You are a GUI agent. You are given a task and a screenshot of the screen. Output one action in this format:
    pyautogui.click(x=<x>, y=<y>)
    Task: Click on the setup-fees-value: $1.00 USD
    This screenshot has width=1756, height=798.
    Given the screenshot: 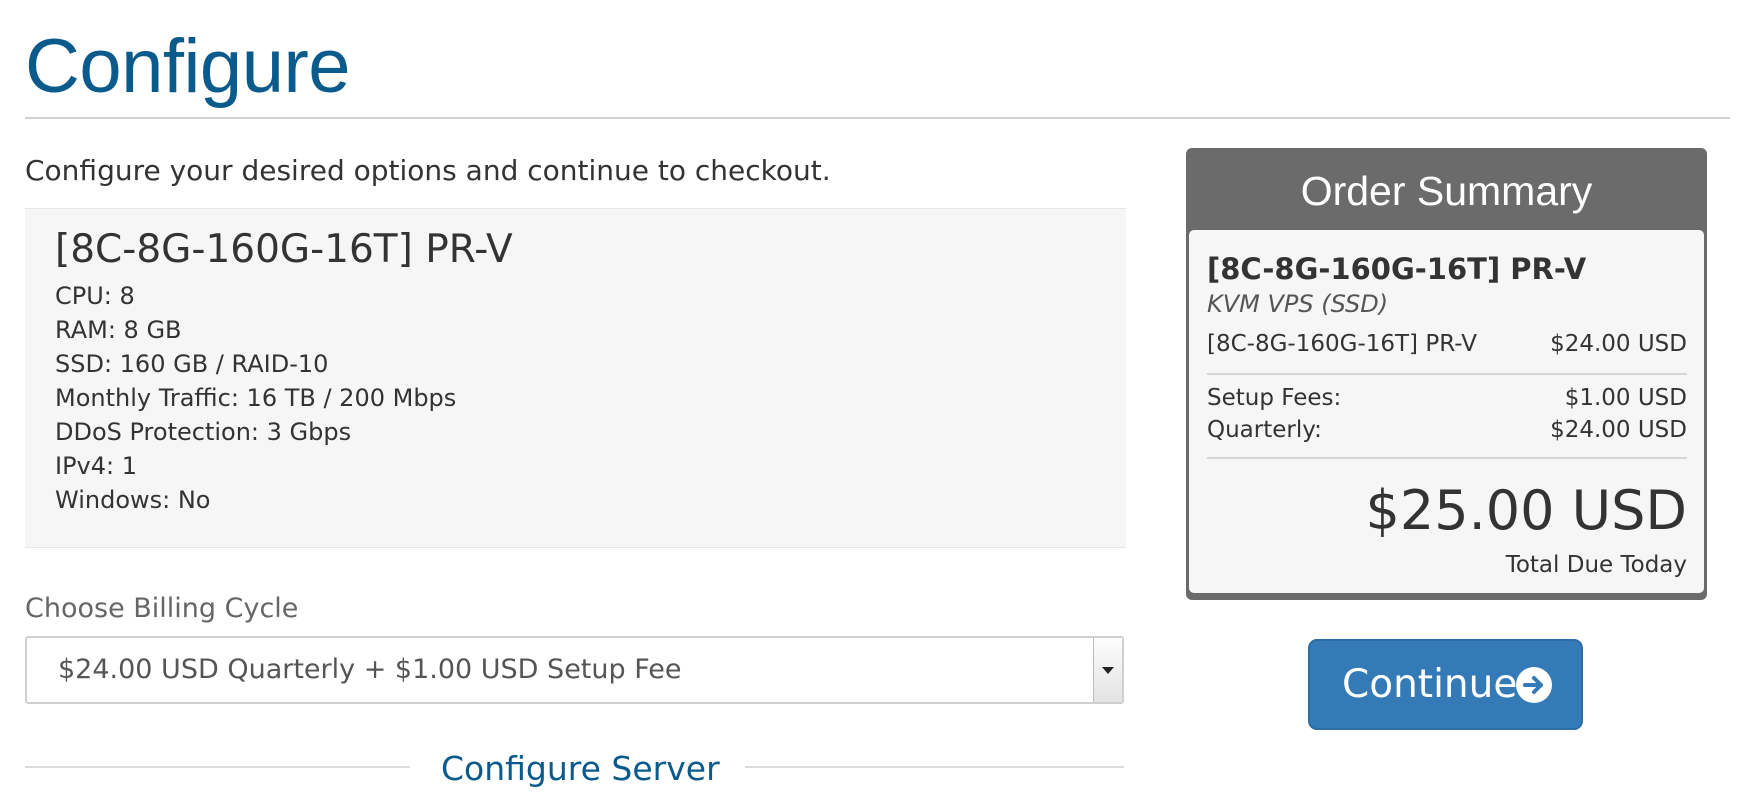 What is the action you would take?
    pyautogui.click(x=1625, y=398)
    